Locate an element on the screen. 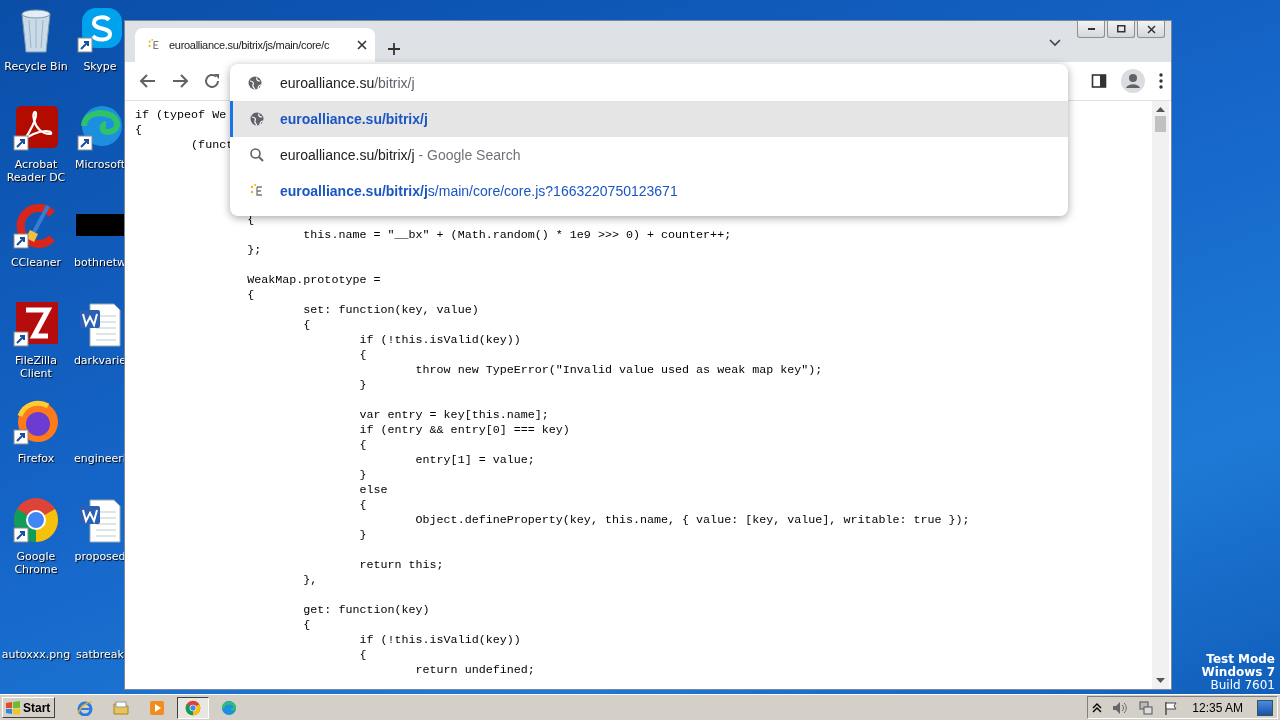  minimize-button is located at coordinates (1091, 29).